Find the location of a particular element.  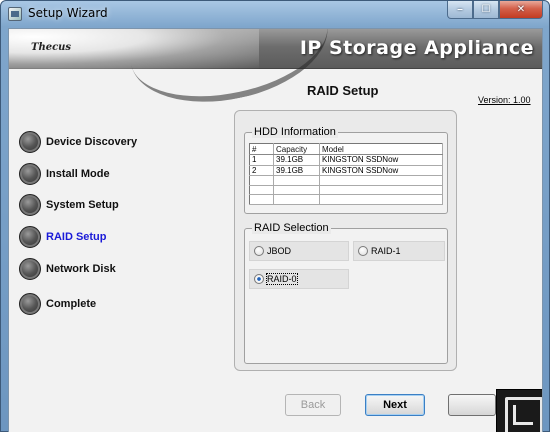

raid-option-label: RAID-0 is located at coordinates (282, 279).